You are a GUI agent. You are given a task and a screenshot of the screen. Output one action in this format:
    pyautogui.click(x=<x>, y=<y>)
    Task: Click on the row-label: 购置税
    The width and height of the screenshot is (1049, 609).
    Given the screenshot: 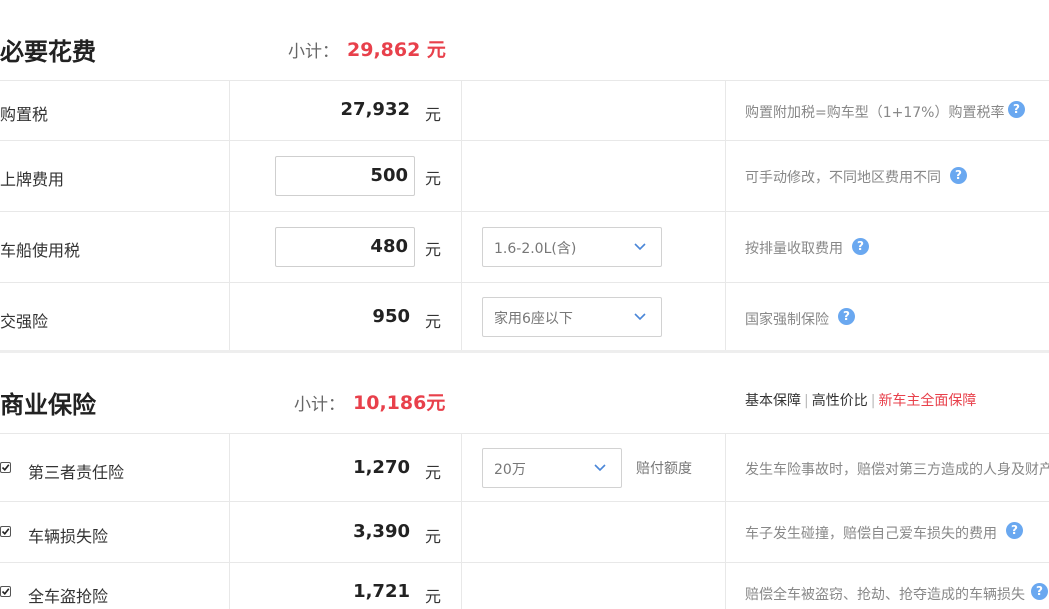 What is the action you would take?
    pyautogui.click(x=24, y=114)
    